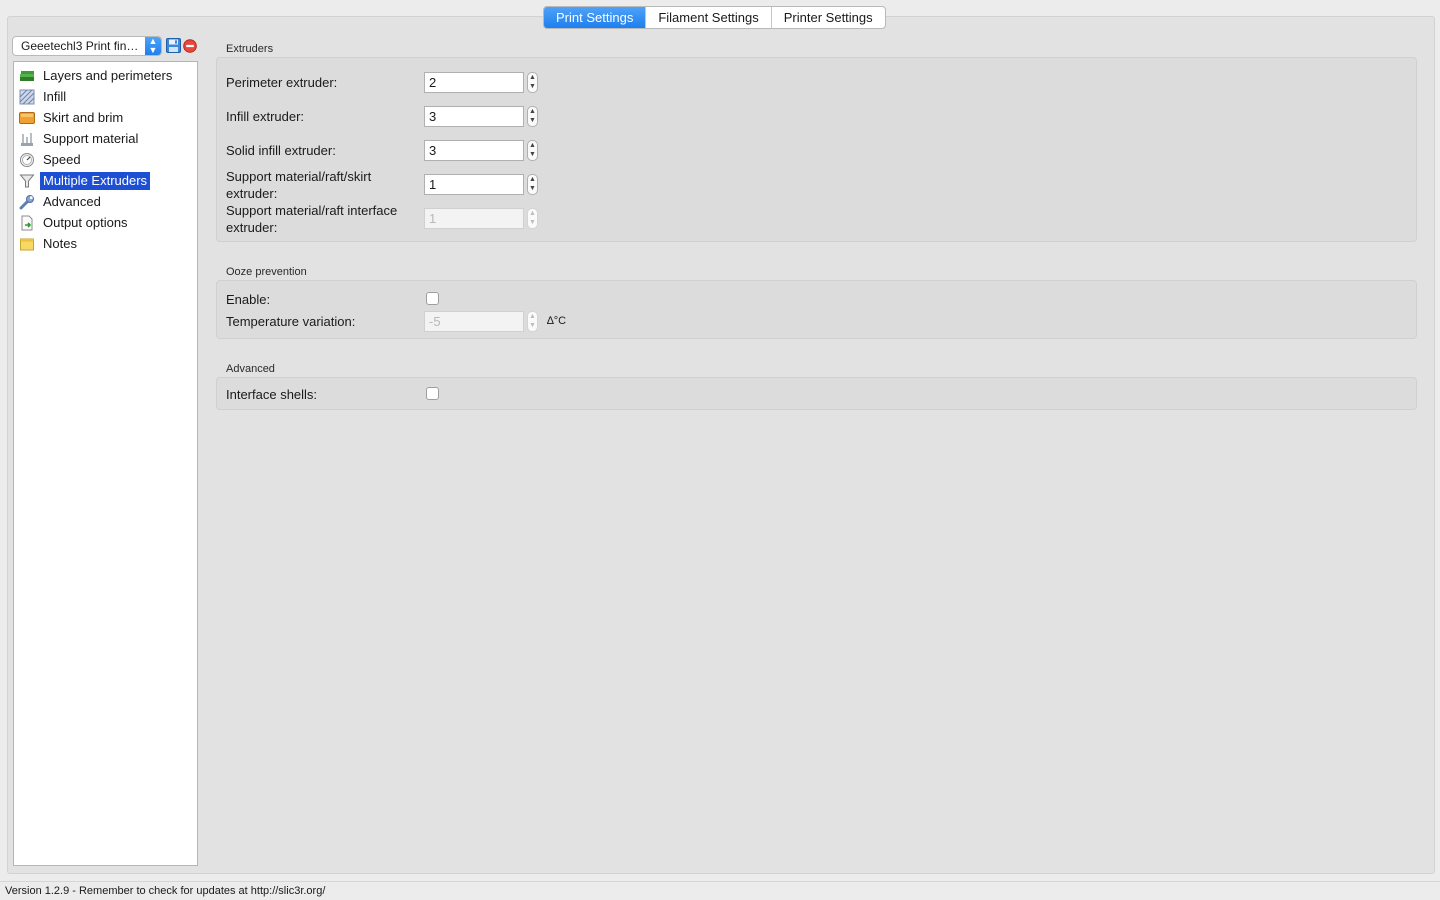 The height and width of the screenshot is (900, 1440). I want to click on tree-item-speed: Speed, so click(51, 160).